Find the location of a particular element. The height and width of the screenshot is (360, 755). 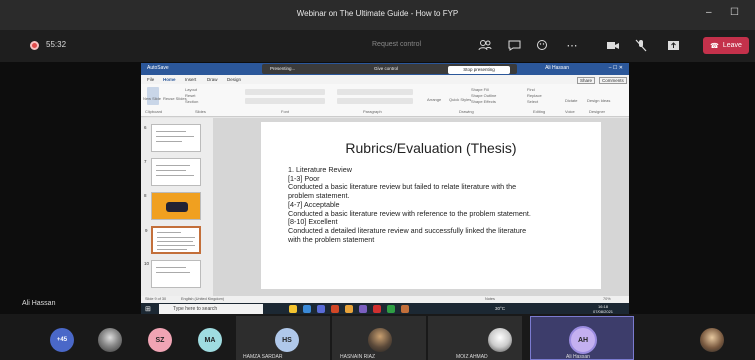

align-tools is located at coordinates (375, 101).